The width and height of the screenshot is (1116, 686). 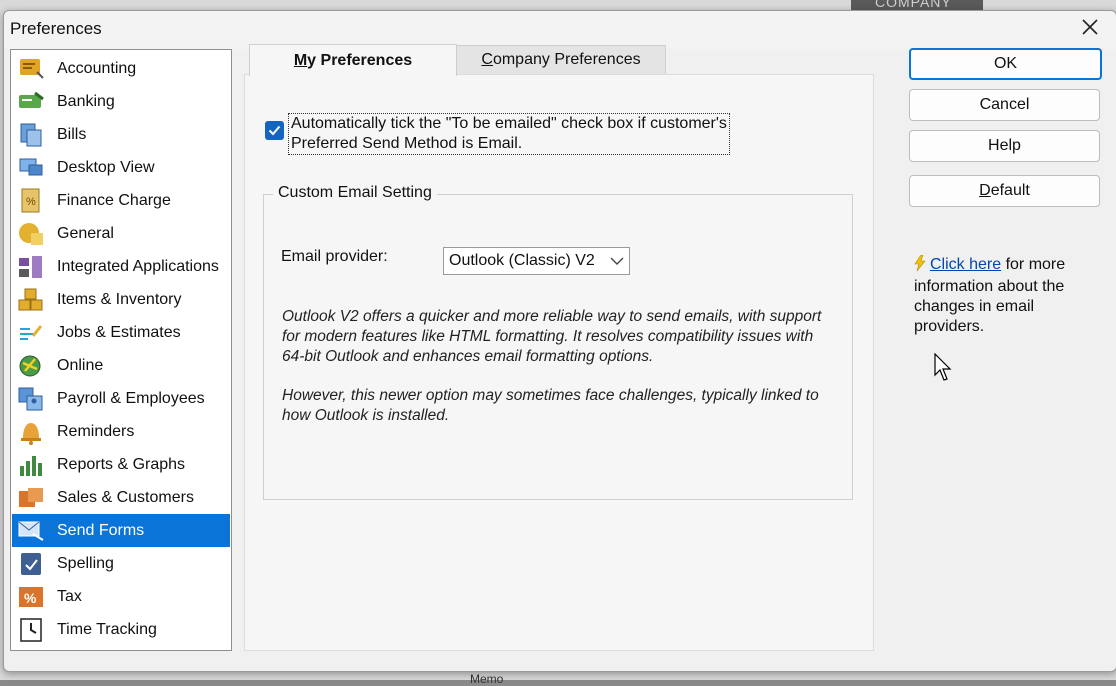 What do you see at coordinates (131, 398) in the screenshot?
I see `category-label: Payroll & Employees` at bounding box center [131, 398].